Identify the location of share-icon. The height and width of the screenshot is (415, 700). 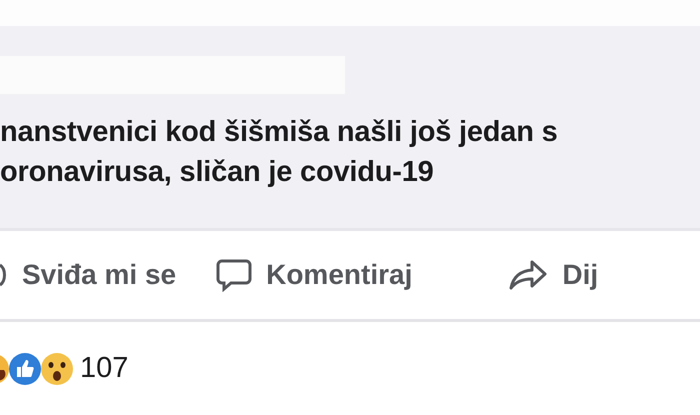
(528, 275).